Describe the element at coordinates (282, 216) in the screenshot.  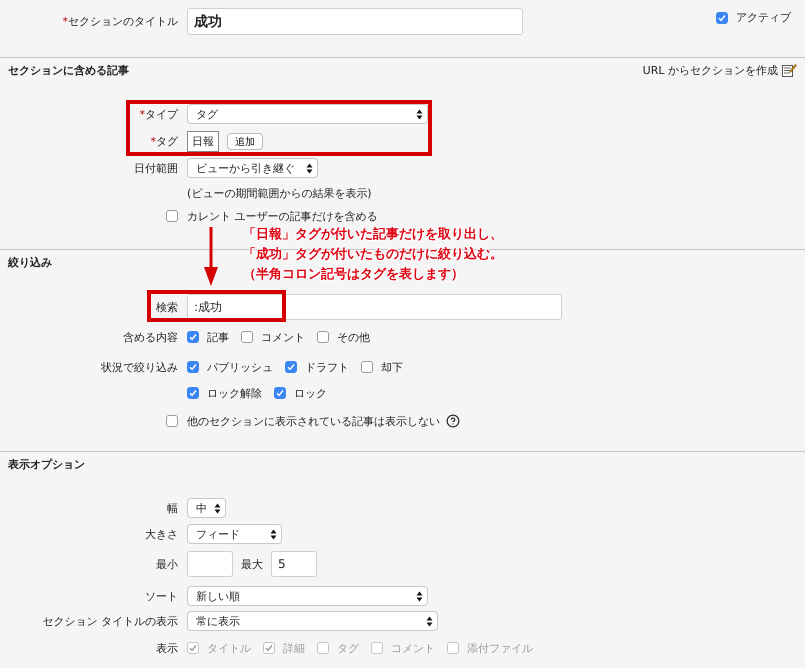
I see `checkbox-label: カレント ユーザーの記事だけを含める` at that location.